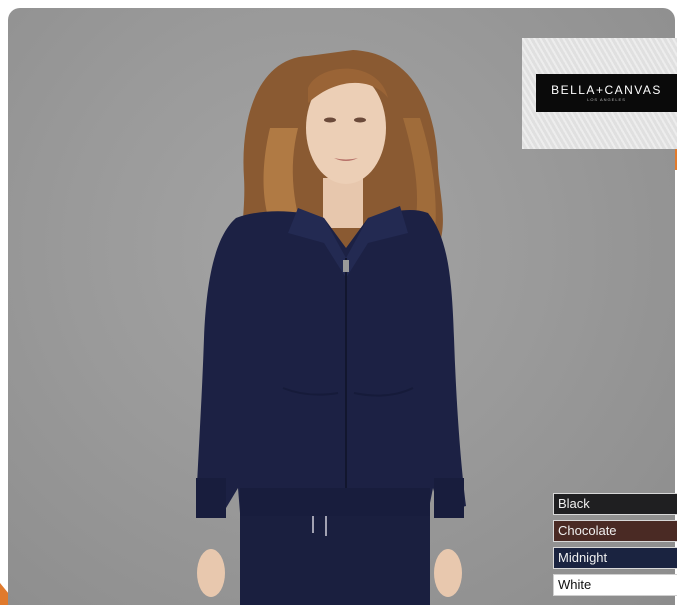 This screenshot has height=605, width=677. What do you see at coordinates (615, 504) in the screenshot?
I see `swatch-black: Black` at bounding box center [615, 504].